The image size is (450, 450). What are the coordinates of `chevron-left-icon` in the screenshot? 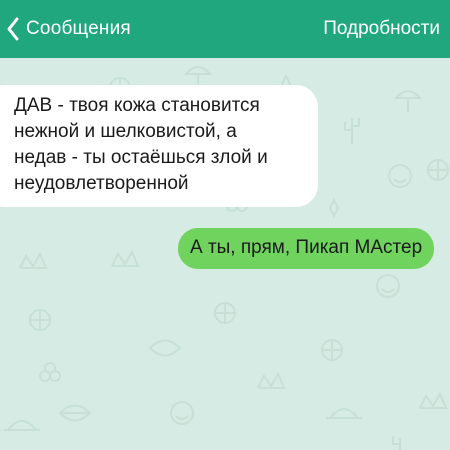 It's located at (13, 29).